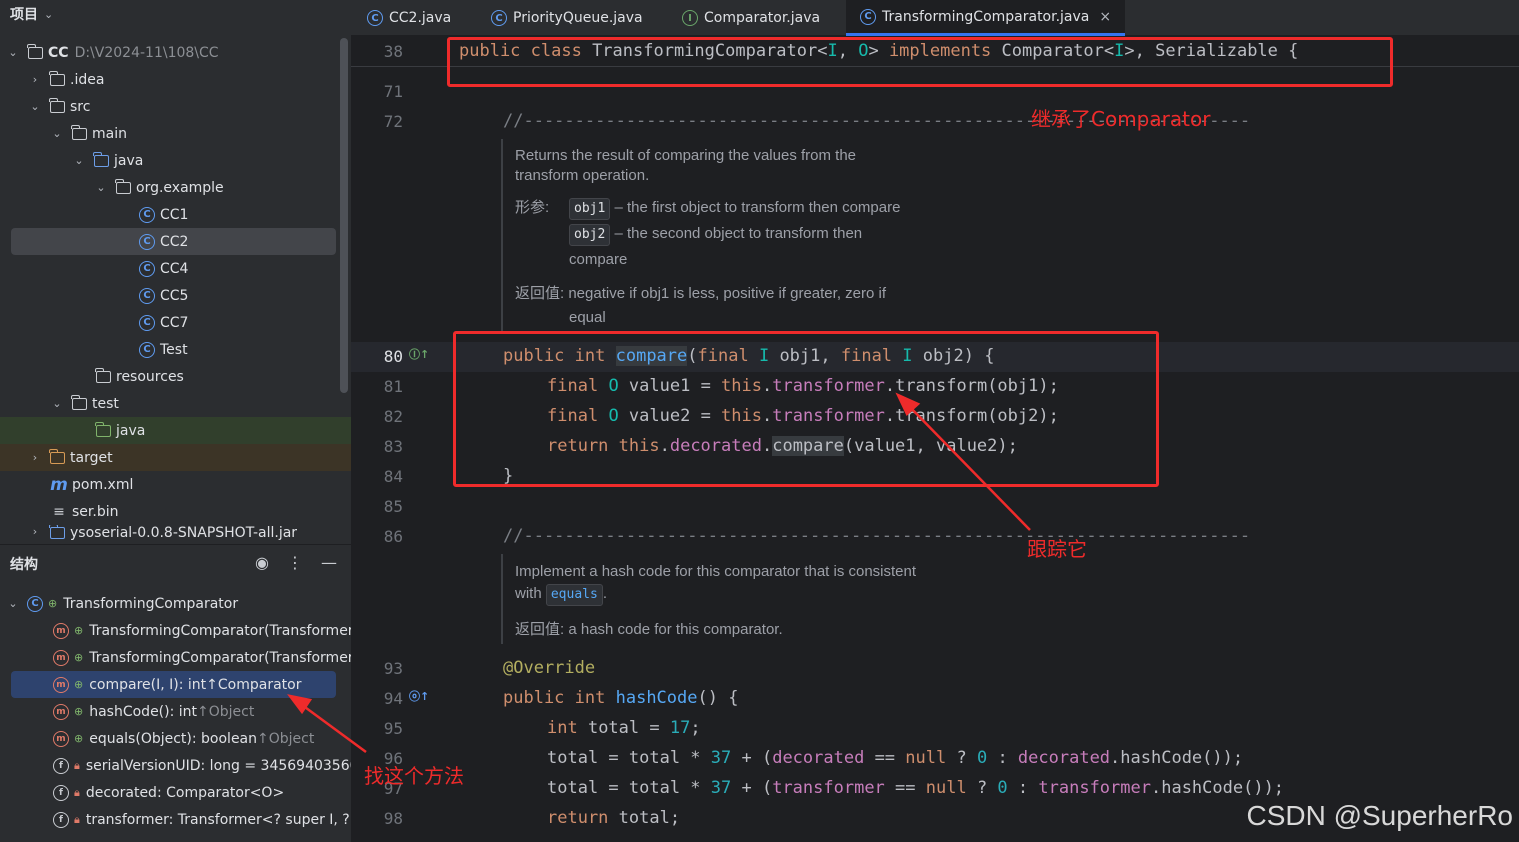 The height and width of the screenshot is (842, 1519). I want to click on tab-cc2: C CC2.java, so click(414, 18).